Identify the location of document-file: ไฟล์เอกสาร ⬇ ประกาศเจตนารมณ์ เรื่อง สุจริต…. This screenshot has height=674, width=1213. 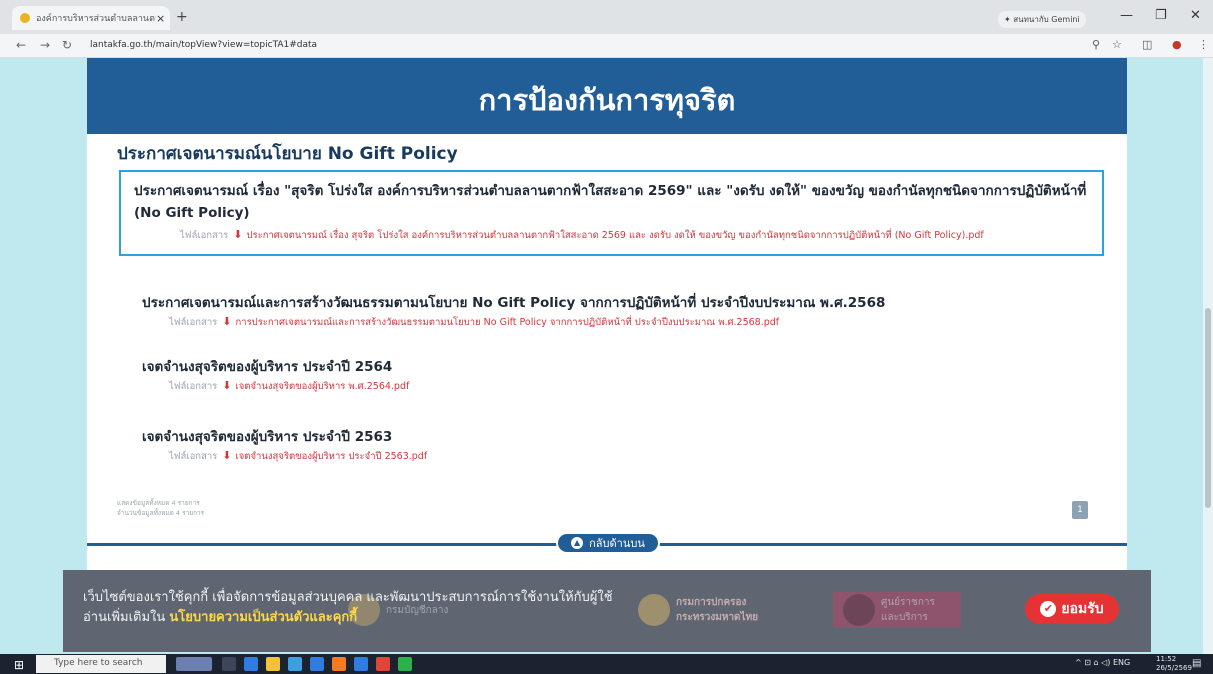
(612, 235).